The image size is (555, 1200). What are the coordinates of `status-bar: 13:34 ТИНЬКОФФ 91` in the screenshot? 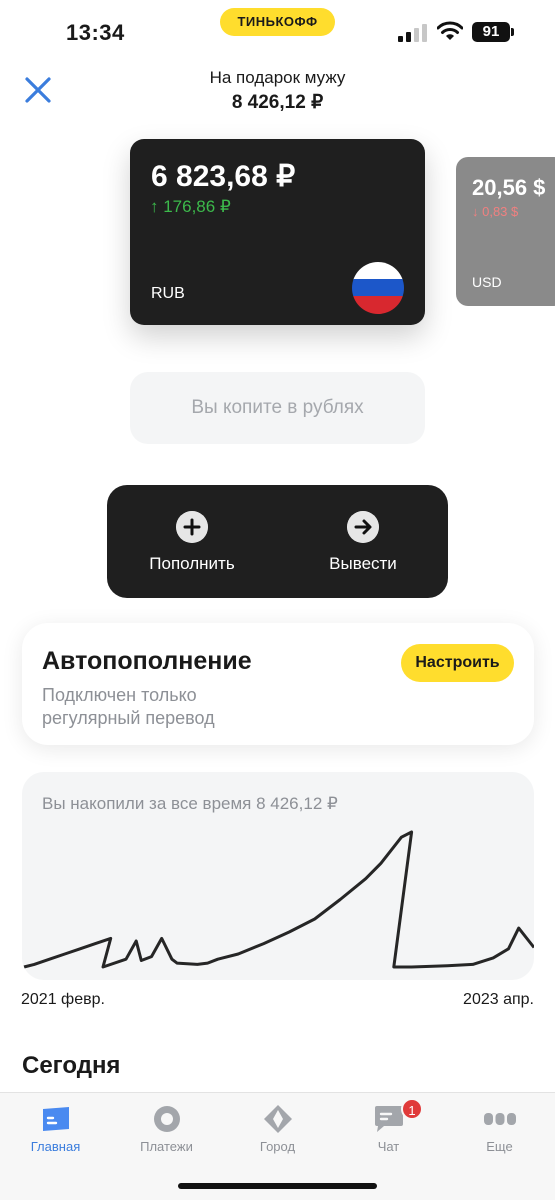 It's located at (277, 33).